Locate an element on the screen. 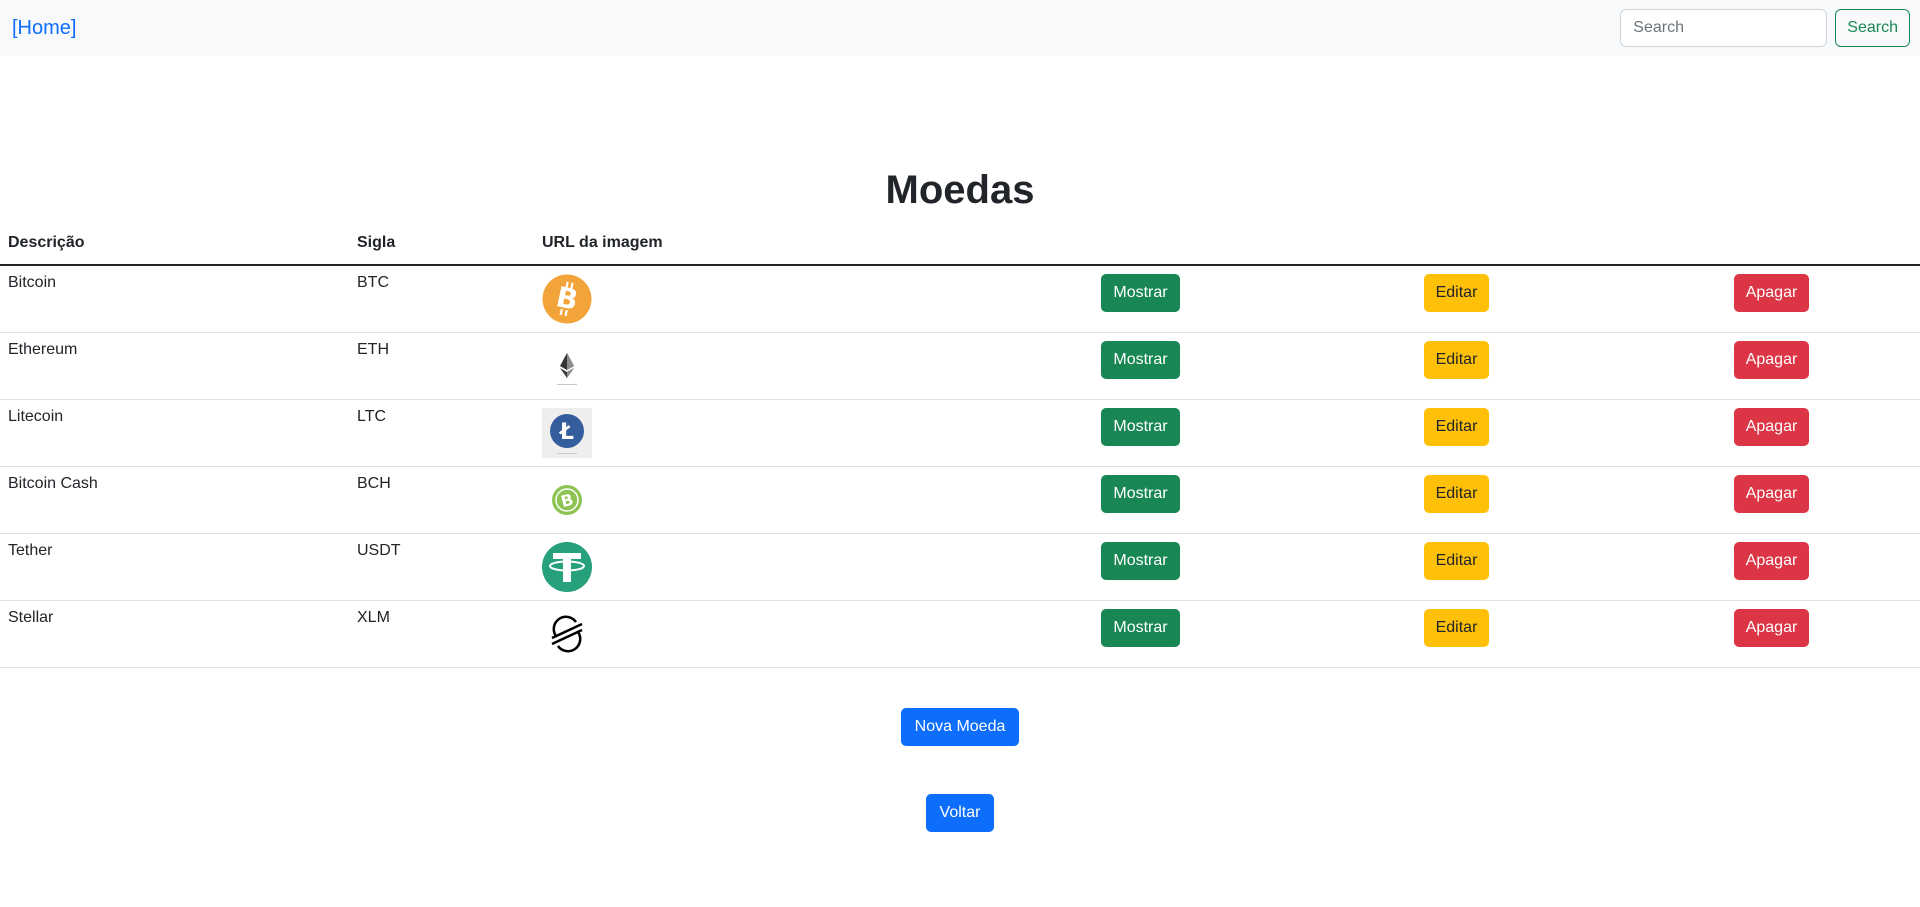  header-sigla: Sigla is located at coordinates (441, 247).